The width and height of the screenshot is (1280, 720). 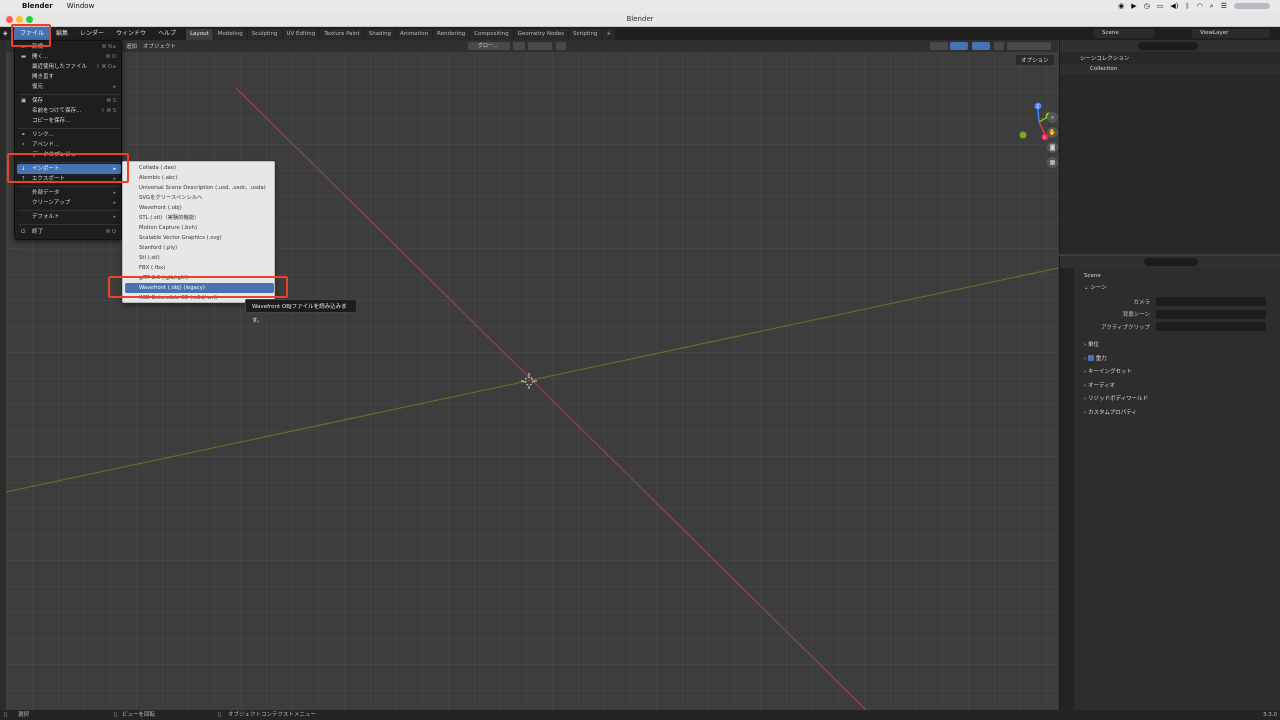 What do you see at coordinates (23, 135) in the screenshot?
I see `link-icon: ⚭` at bounding box center [23, 135].